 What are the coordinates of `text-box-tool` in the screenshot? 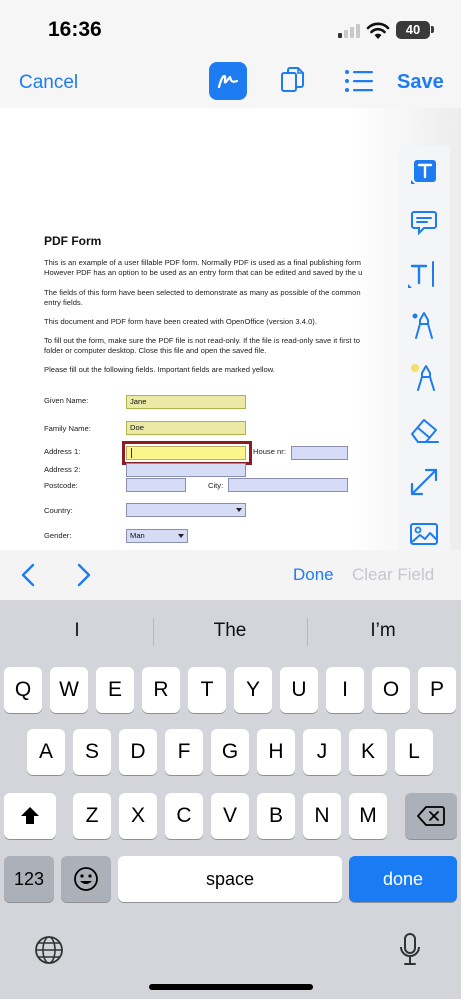 It's located at (424, 172).